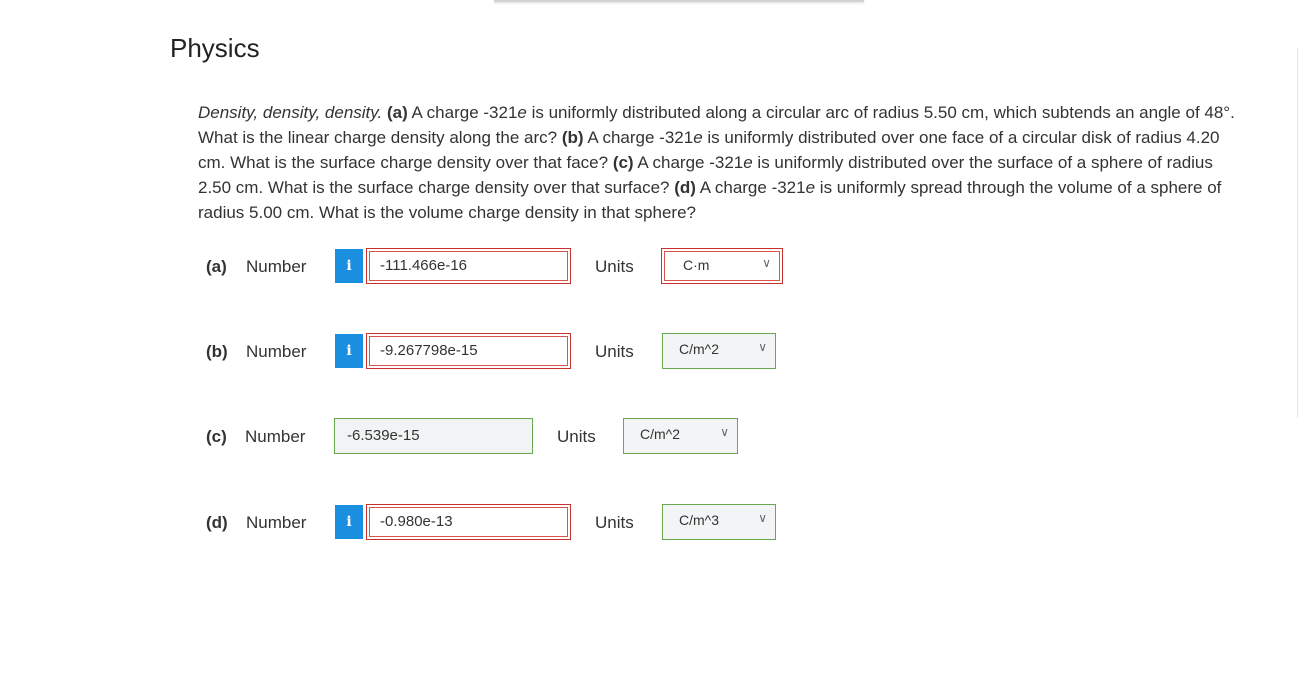 The height and width of the screenshot is (678, 1299). Describe the element at coordinates (217, 351) in the screenshot. I see `part-label: (b)` at that location.